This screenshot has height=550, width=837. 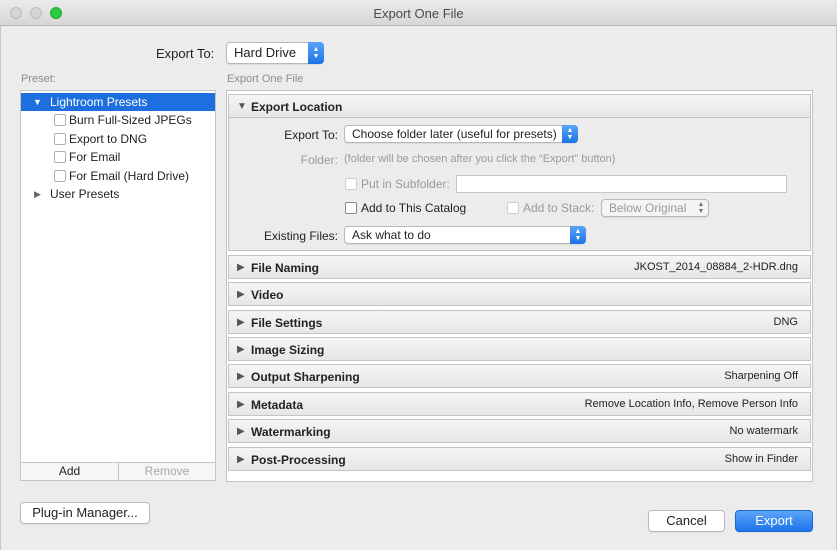 What do you see at coordinates (716, 267) in the screenshot?
I see `section-summary: JKOST_2014_08884_2-HDR.dng` at bounding box center [716, 267].